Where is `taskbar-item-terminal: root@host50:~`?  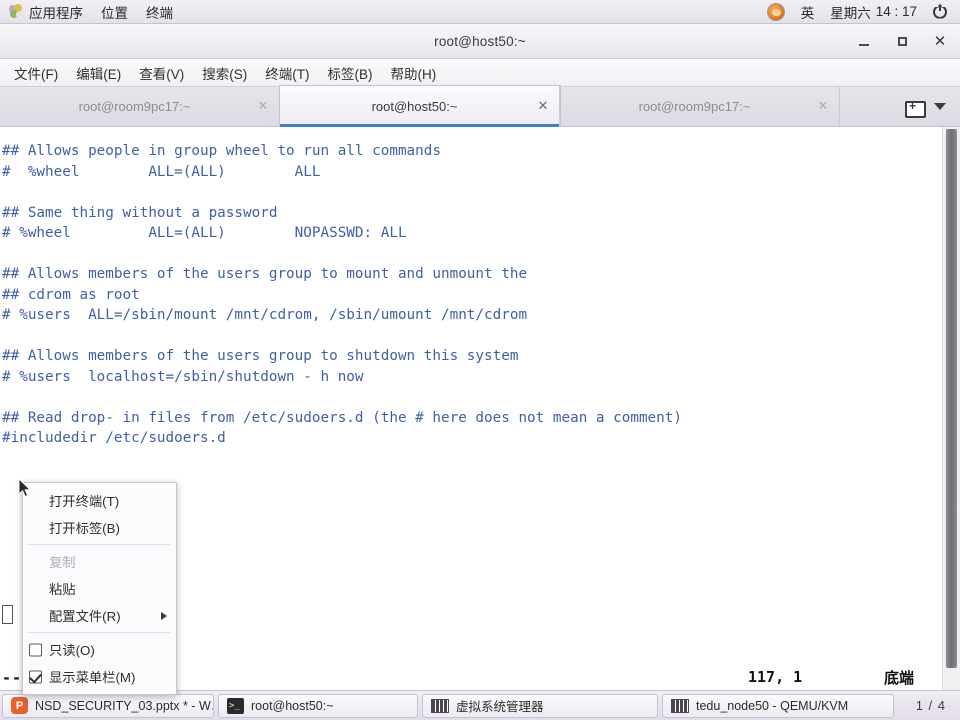 taskbar-item-terminal: root@host50:~ is located at coordinates (318, 705).